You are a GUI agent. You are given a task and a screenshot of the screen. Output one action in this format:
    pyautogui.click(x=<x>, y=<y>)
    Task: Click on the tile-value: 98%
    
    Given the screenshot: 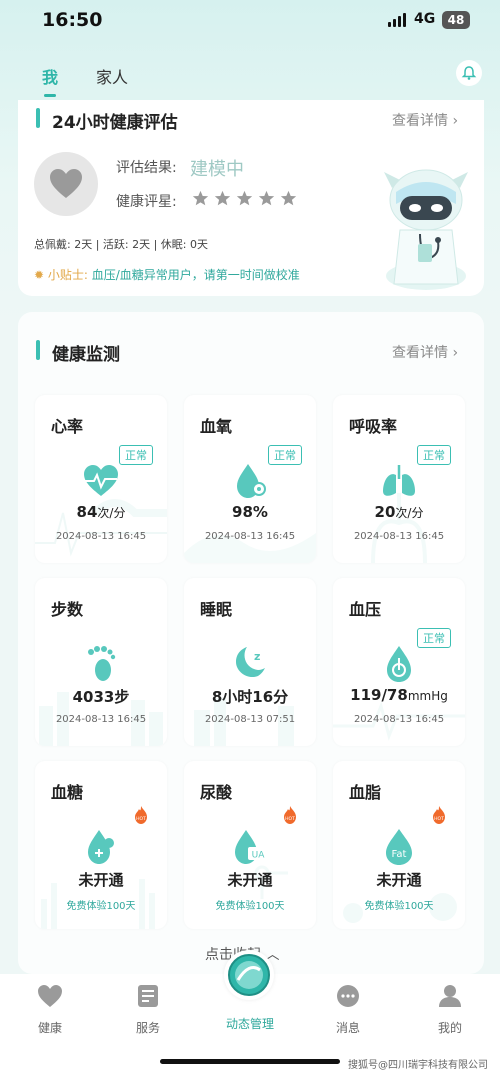 What is the action you would take?
    pyautogui.click(x=250, y=512)
    